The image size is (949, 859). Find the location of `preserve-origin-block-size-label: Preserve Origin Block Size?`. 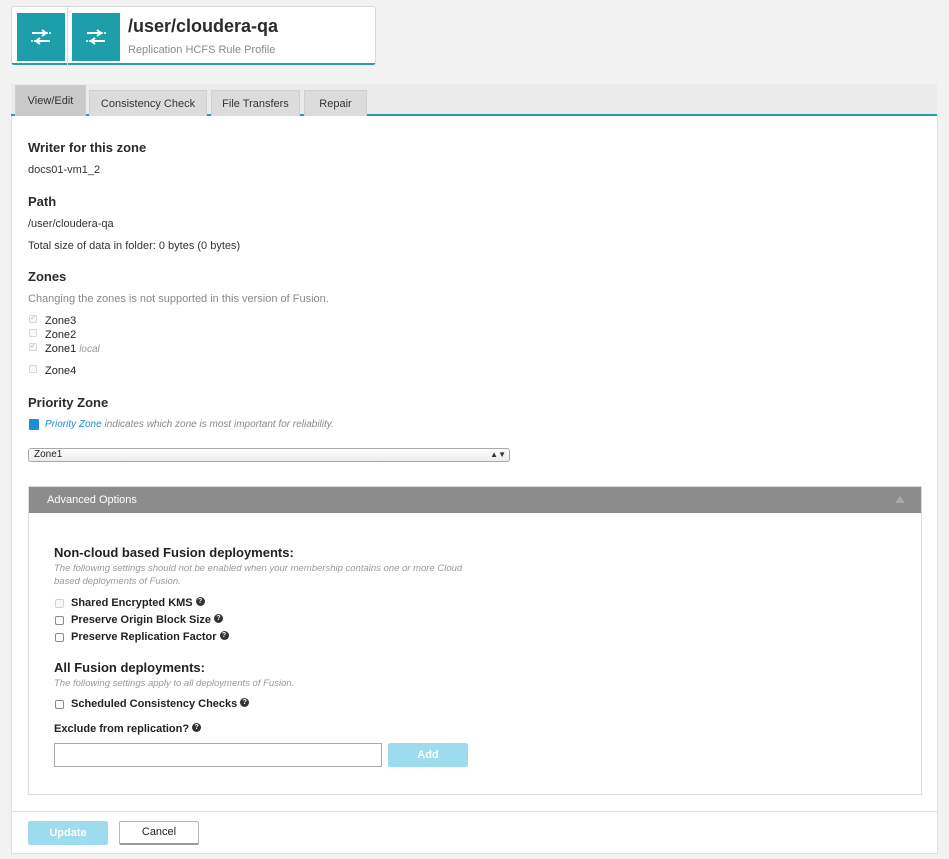

preserve-origin-block-size-label: Preserve Origin Block Size? is located at coordinates (147, 620).